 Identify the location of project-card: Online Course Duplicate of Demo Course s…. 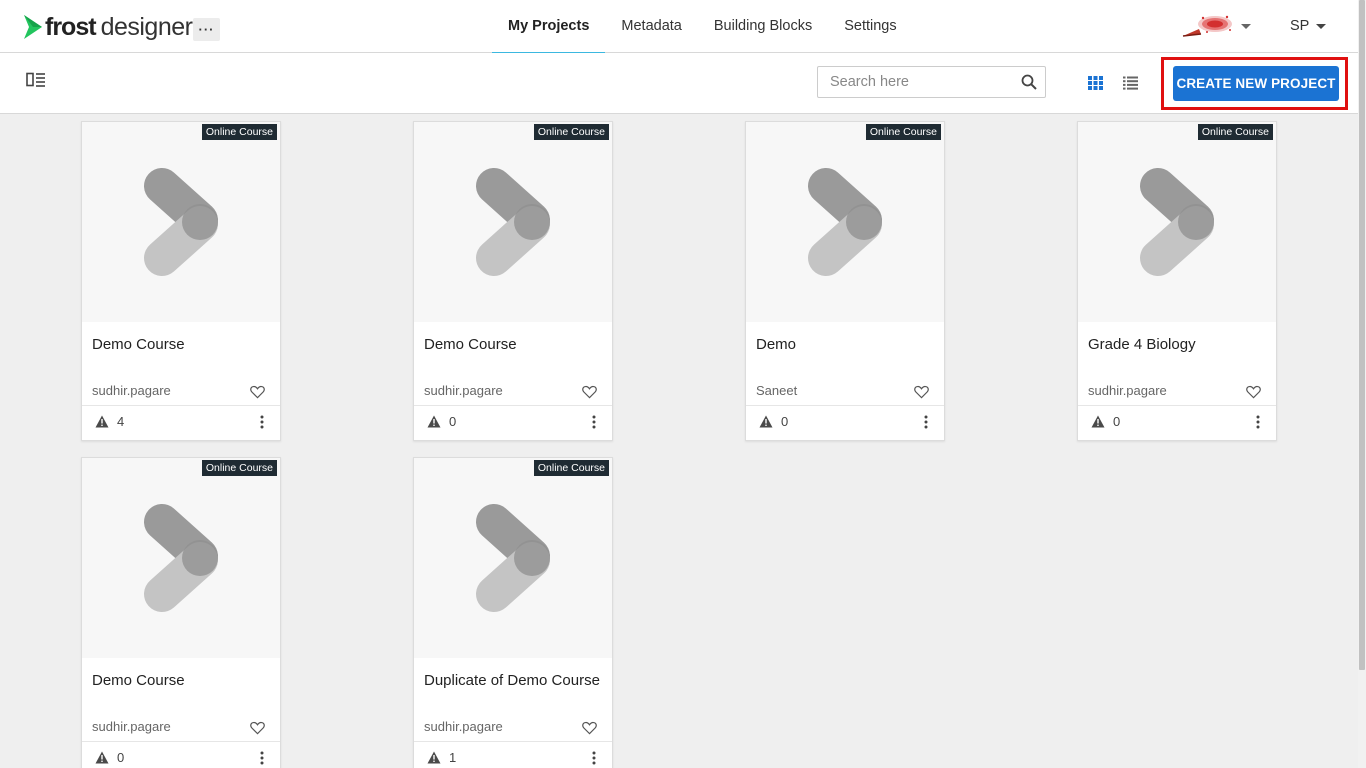
(513, 612).